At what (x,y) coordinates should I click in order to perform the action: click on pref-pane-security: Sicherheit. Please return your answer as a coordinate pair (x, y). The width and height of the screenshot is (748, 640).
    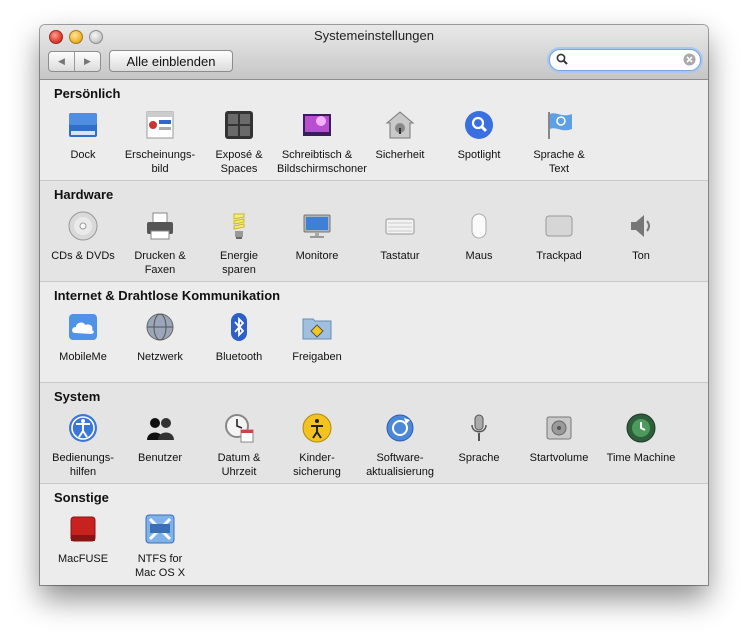
    Looking at the image, I should click on (400, 135).